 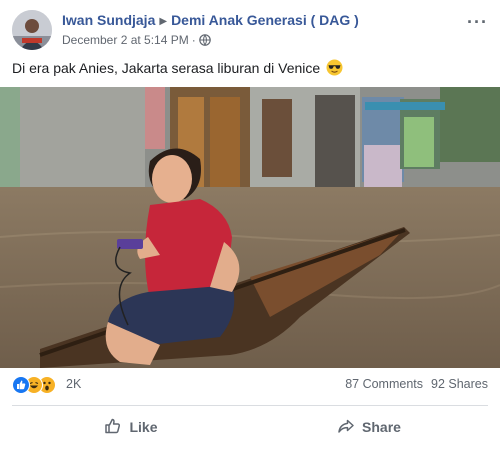 What do you see at coordinates (265, 20) in the screenshot?
I see `group-name: Demi Anak Generasi ( DAG )` at bounding box center [265, 20].